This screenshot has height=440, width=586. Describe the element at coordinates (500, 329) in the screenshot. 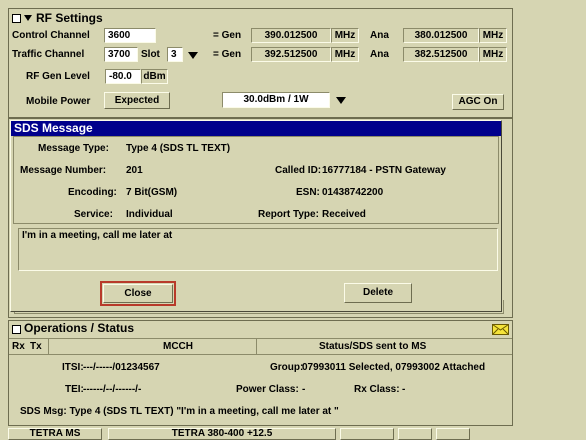

I see `envelope-icon` at that location.